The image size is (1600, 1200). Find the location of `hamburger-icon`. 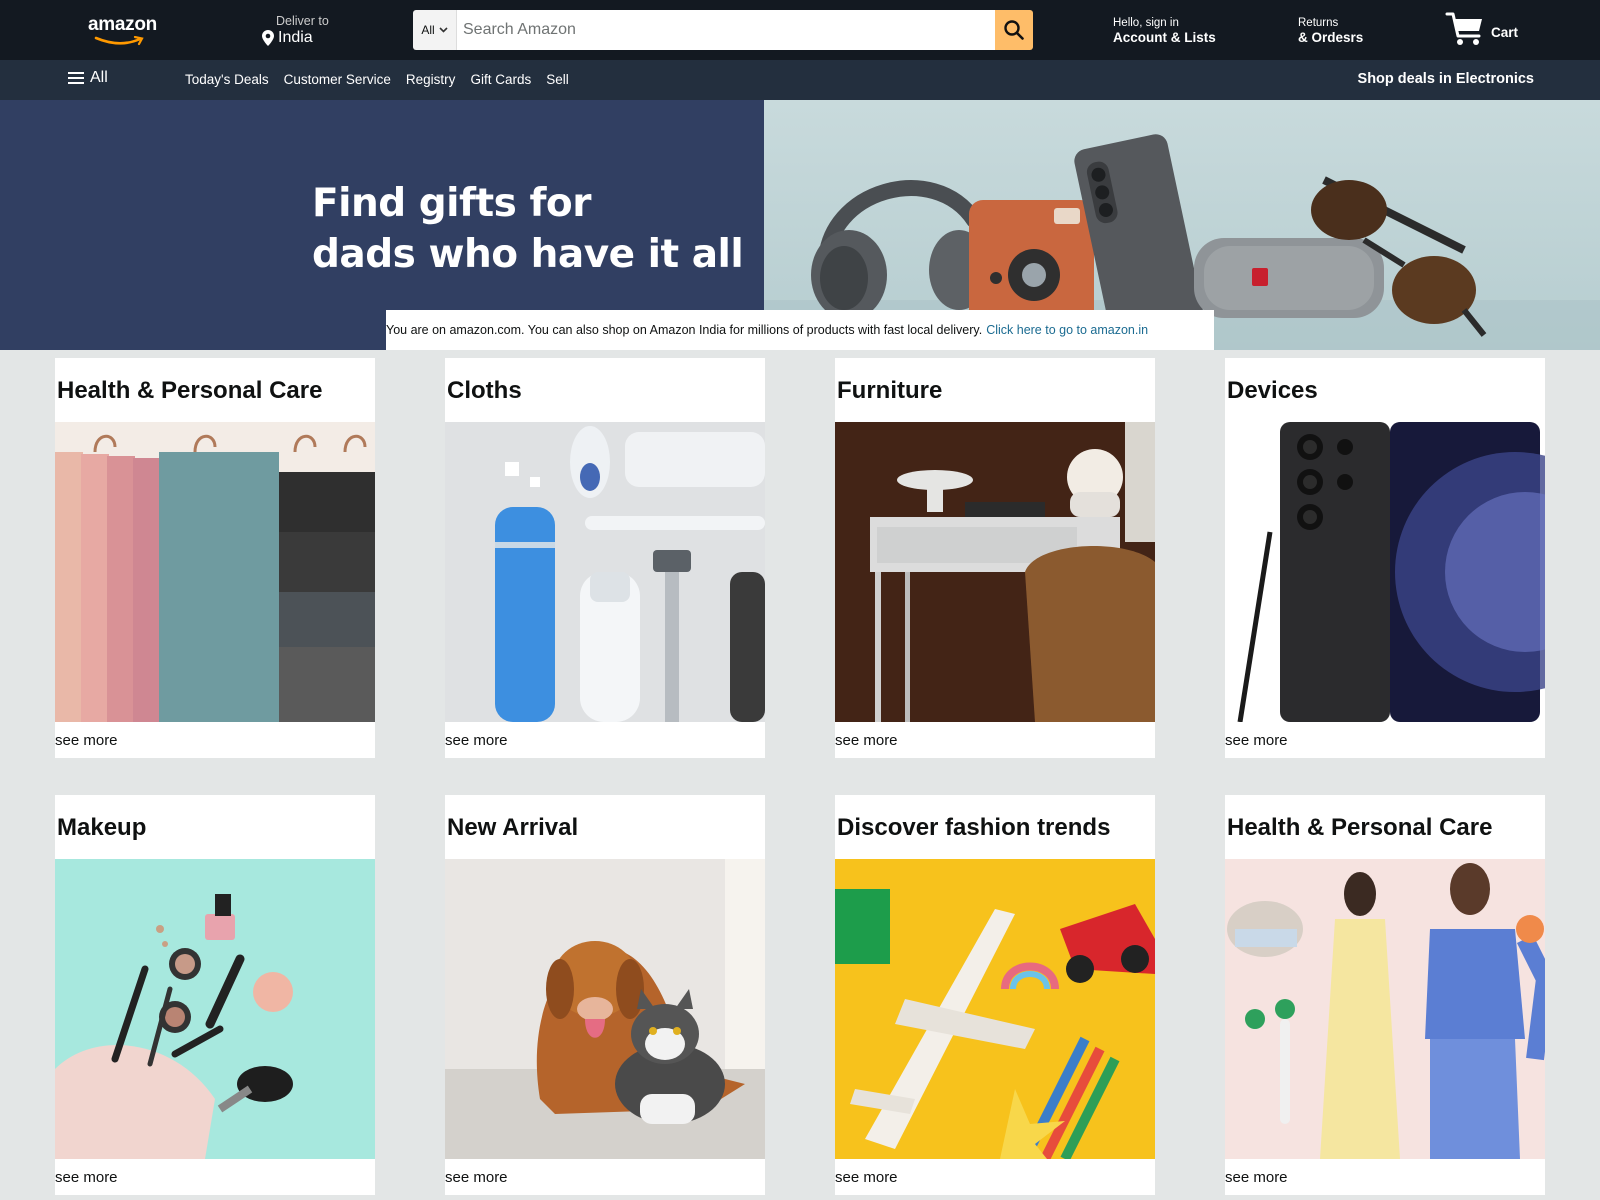

hamburger-icon is located at coordinates (76, 78).